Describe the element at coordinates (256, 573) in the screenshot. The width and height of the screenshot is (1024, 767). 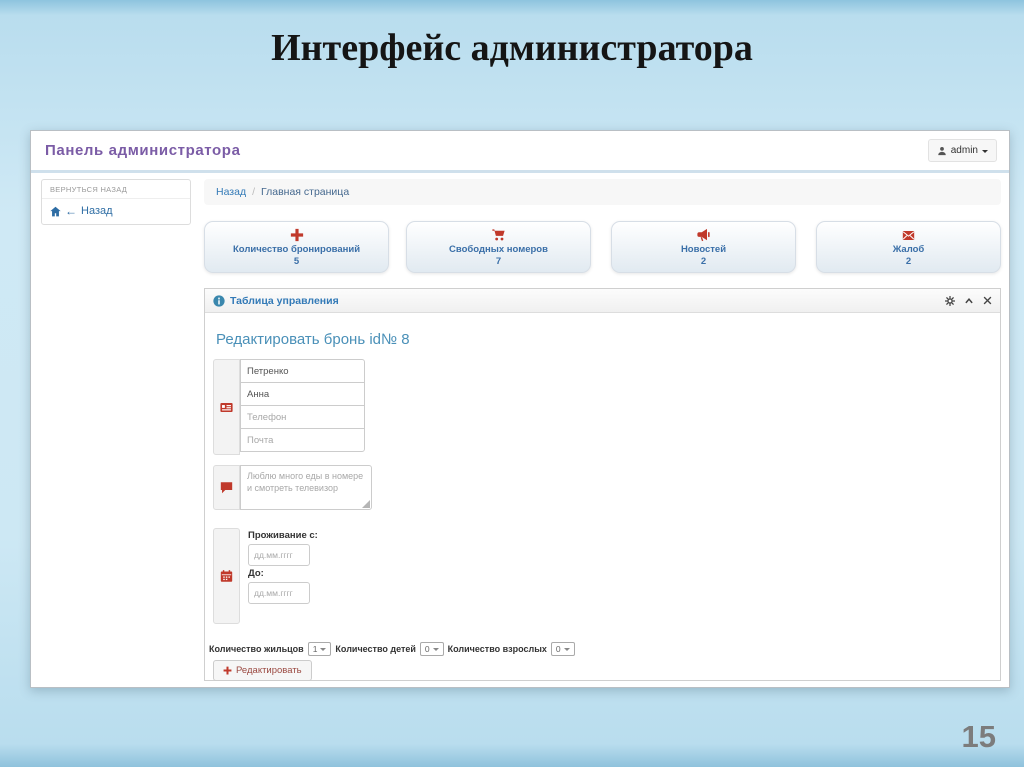
I see `date-to-label: До:` at that location.